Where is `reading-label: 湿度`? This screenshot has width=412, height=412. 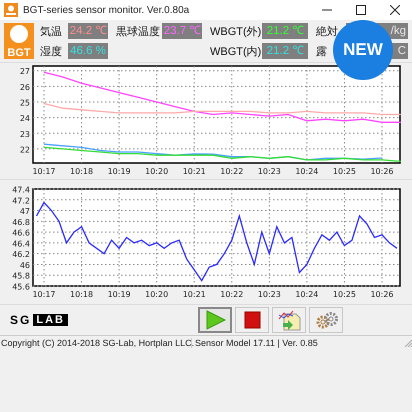 reading-label: 湿度 is located at coordinates (51, 51).